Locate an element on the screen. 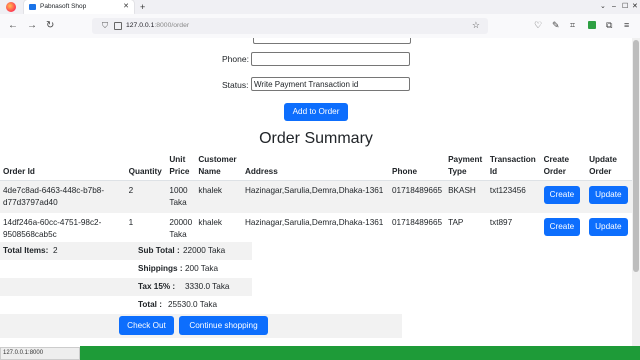 The image size is (640, 360). shield-icon: ⛉ is located at coordinates (105, 26).